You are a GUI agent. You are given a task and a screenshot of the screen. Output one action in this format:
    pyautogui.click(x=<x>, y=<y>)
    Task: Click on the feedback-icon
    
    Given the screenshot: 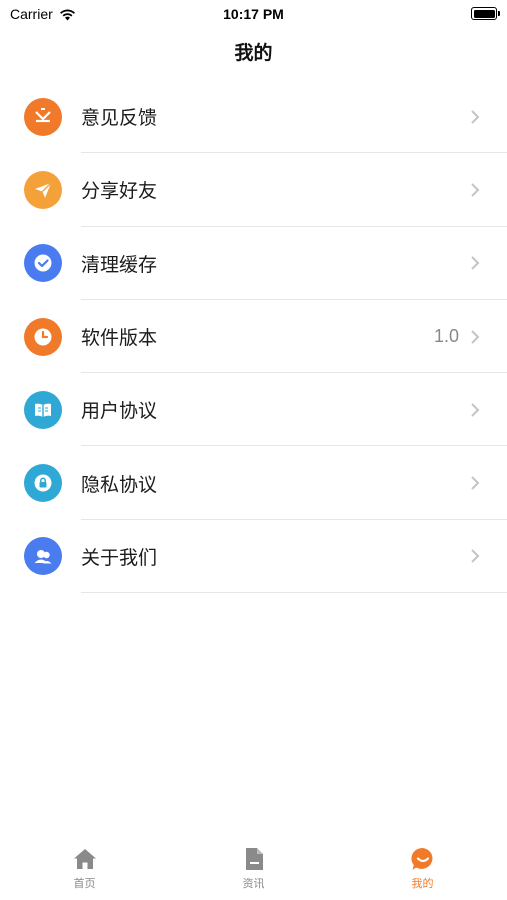 What is the action you would take?
    pyautogui.click(x=43, y=116)
    